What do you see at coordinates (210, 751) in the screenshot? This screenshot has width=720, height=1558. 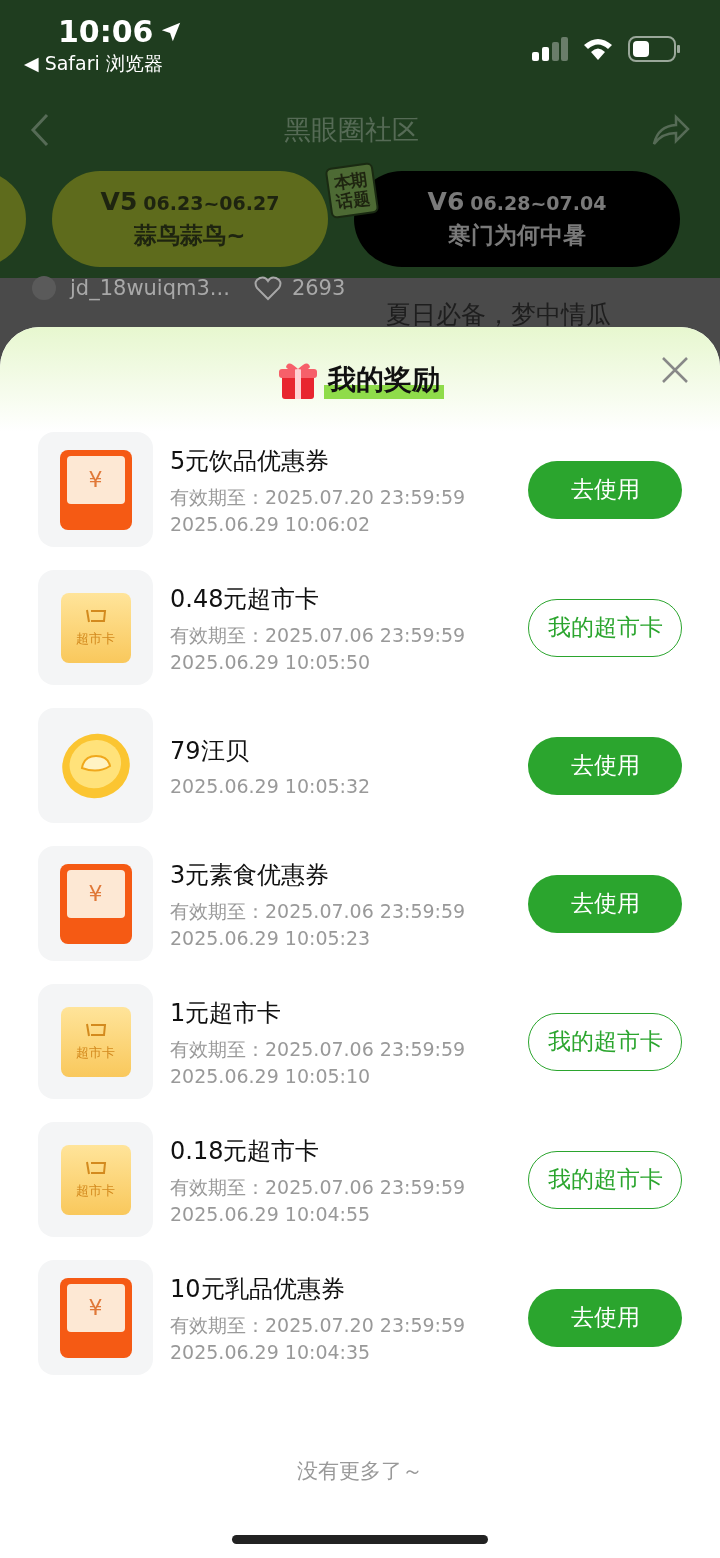 I see `reward-title: 79汪贝` at bounding box center [210, 751].